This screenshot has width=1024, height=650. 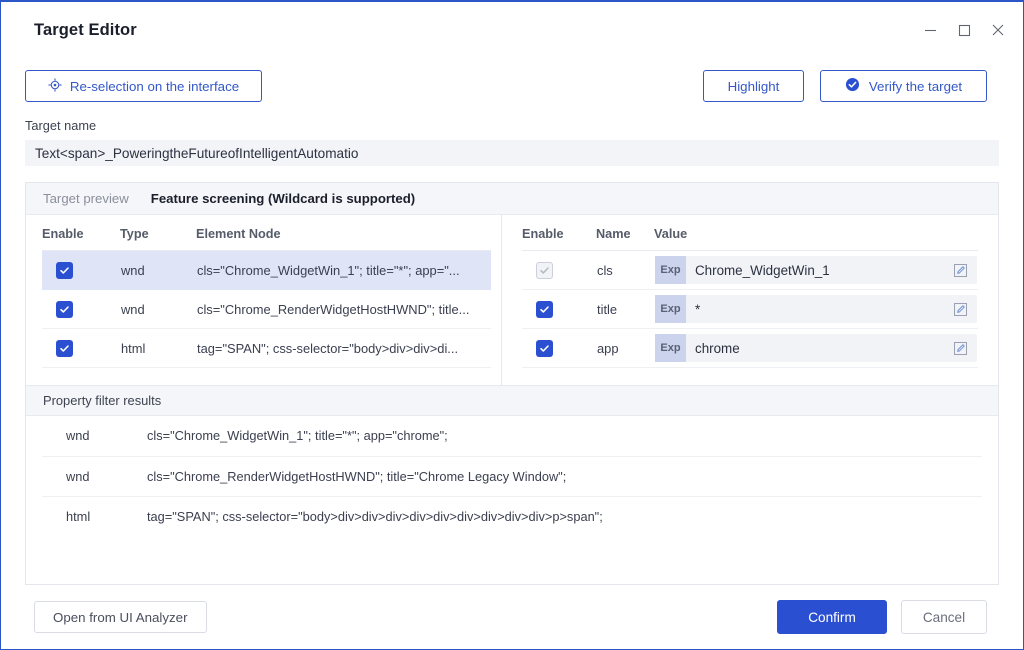 I want to click on highlight-button: Highlight, so click(x=753, y=86).